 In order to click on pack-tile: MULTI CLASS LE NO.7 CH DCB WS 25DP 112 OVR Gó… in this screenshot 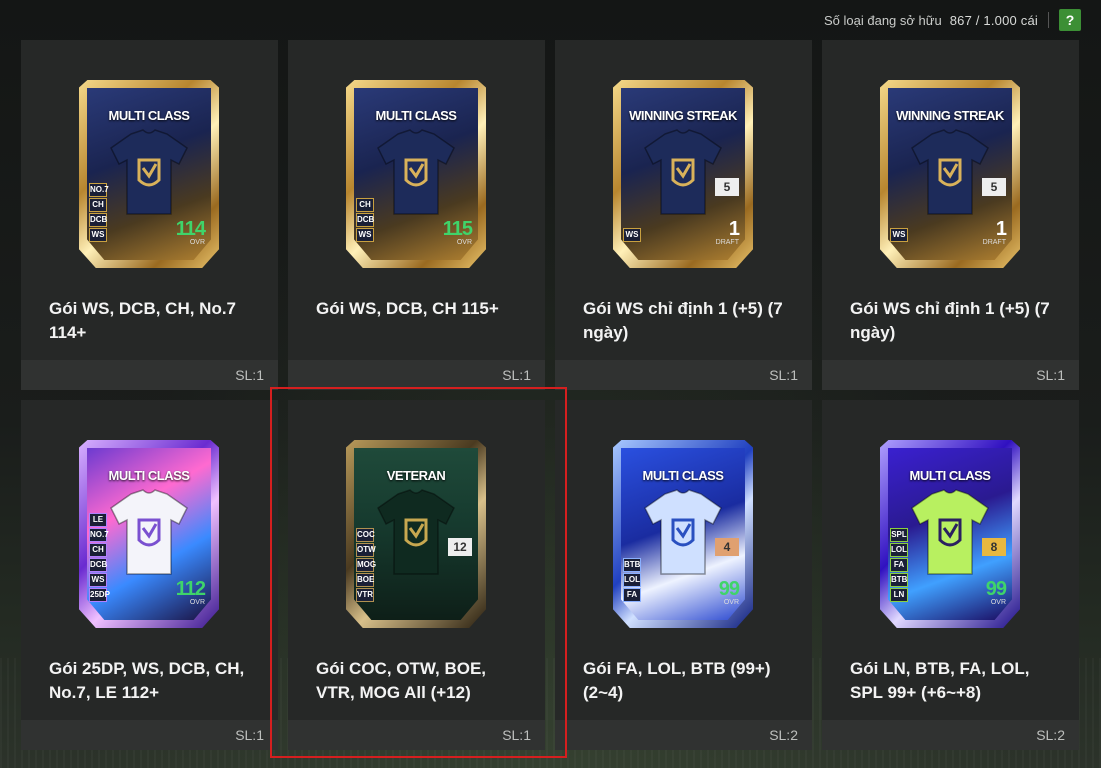, I will do `click(149, 575)`.